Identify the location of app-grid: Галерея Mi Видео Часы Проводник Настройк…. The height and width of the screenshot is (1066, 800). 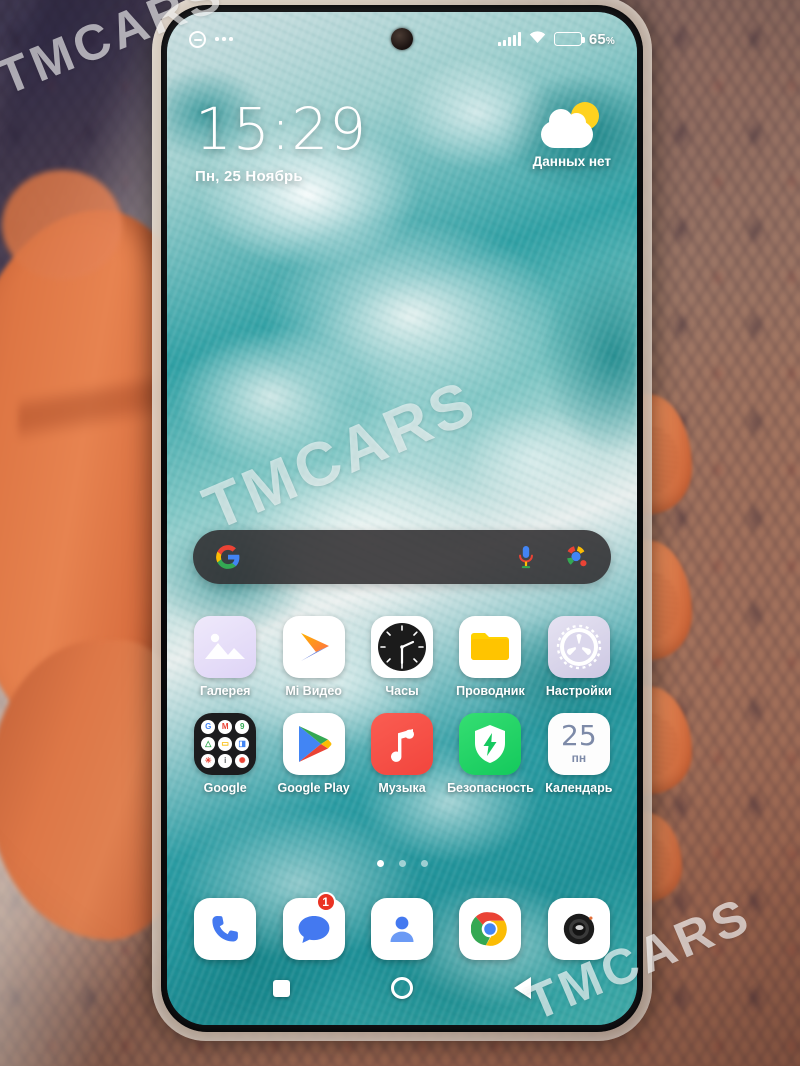
(402, 713).